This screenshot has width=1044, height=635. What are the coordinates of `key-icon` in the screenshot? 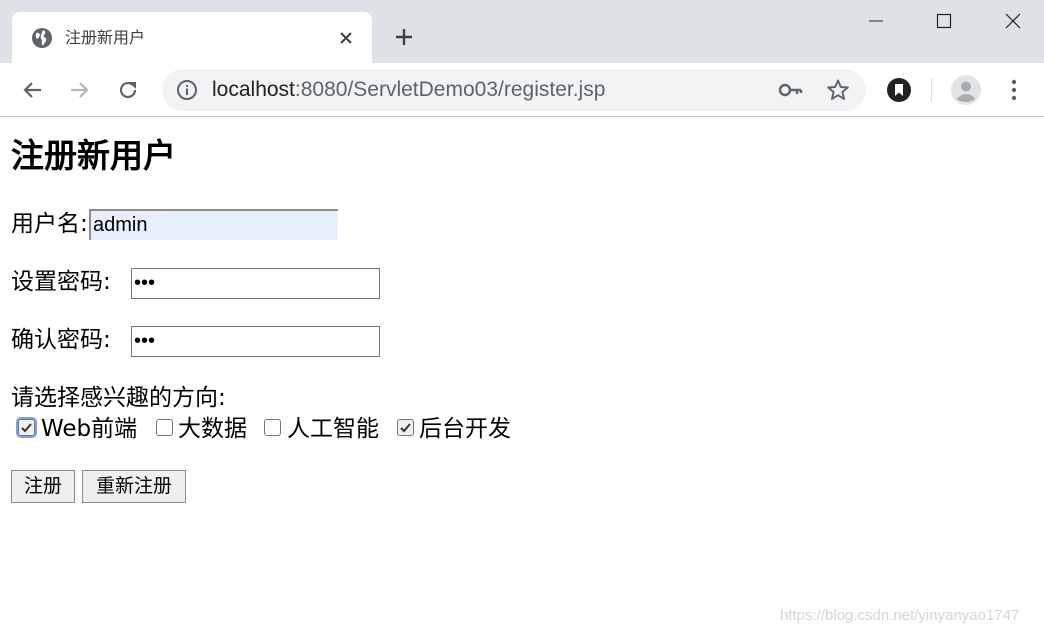 It's located at (791, 90).